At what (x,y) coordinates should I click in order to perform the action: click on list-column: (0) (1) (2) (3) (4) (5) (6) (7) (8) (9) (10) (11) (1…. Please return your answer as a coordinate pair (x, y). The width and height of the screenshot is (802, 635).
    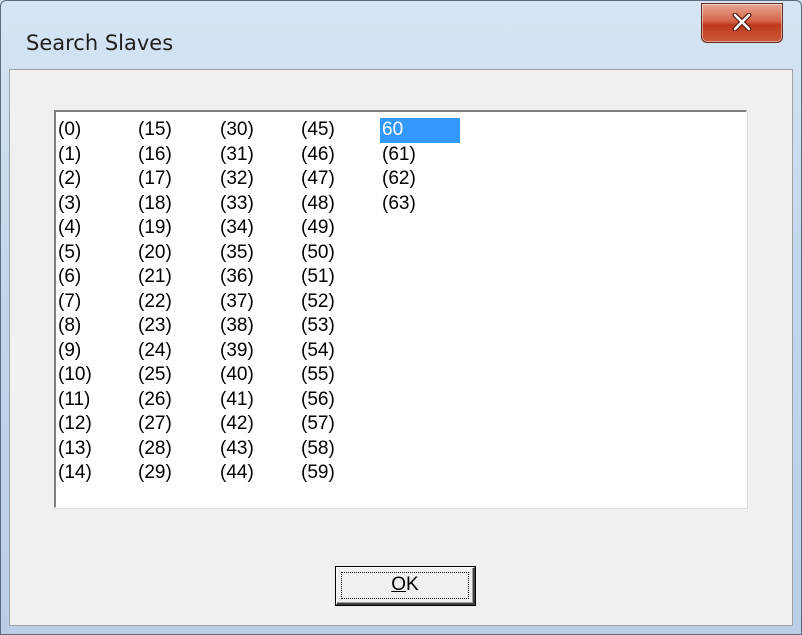
    Looking at the image, I should click on (96, 302).